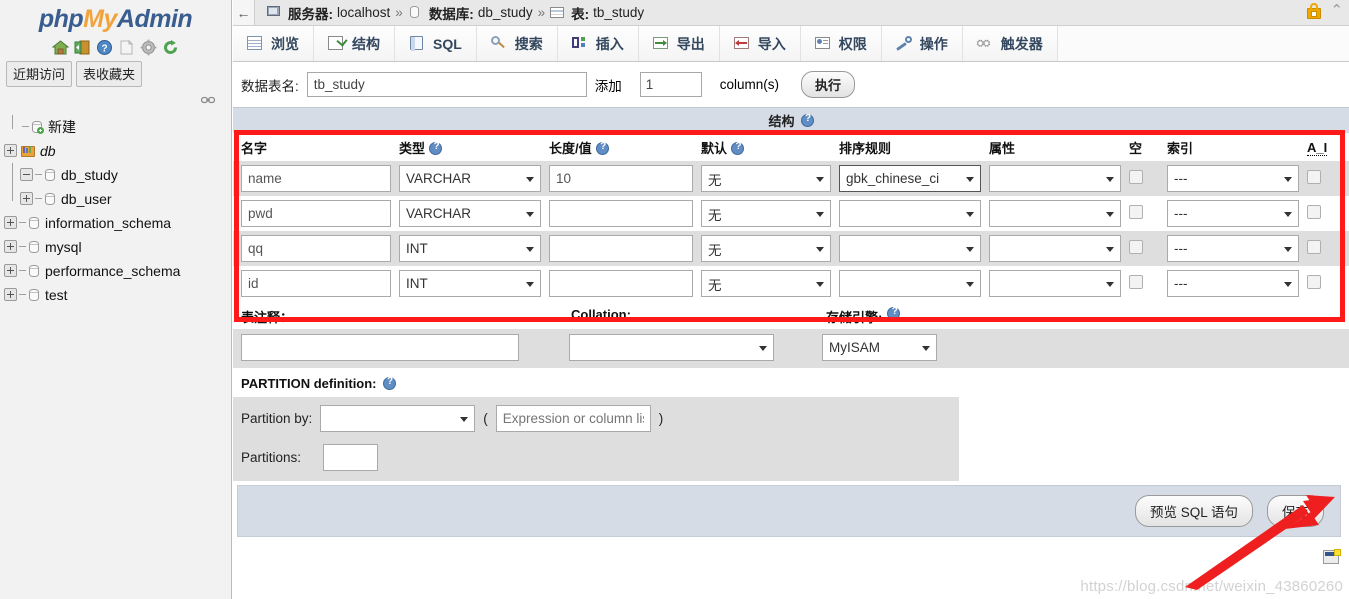  Describe the element at coordinates (126, 47) in the screenshot. I see `docs-icon` at that location.